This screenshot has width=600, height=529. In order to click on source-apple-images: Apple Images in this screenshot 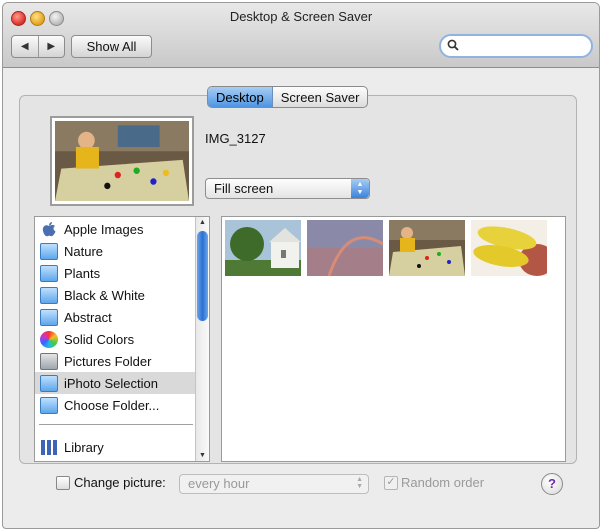, I will do `click(115, 229)`.